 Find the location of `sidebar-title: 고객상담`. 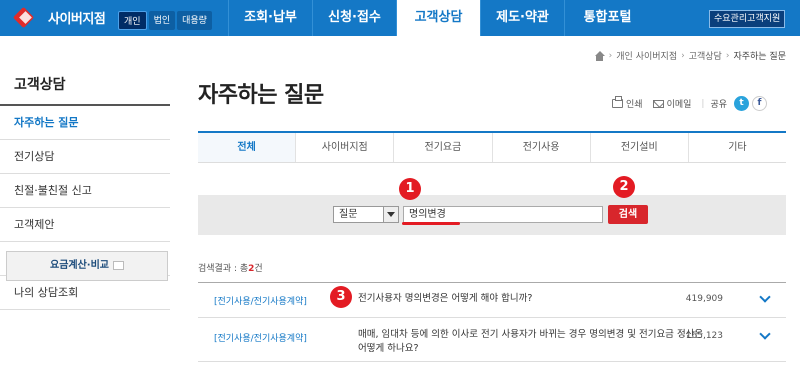

sidebar-title: 고객상담 is located at coordinates (85, 90).